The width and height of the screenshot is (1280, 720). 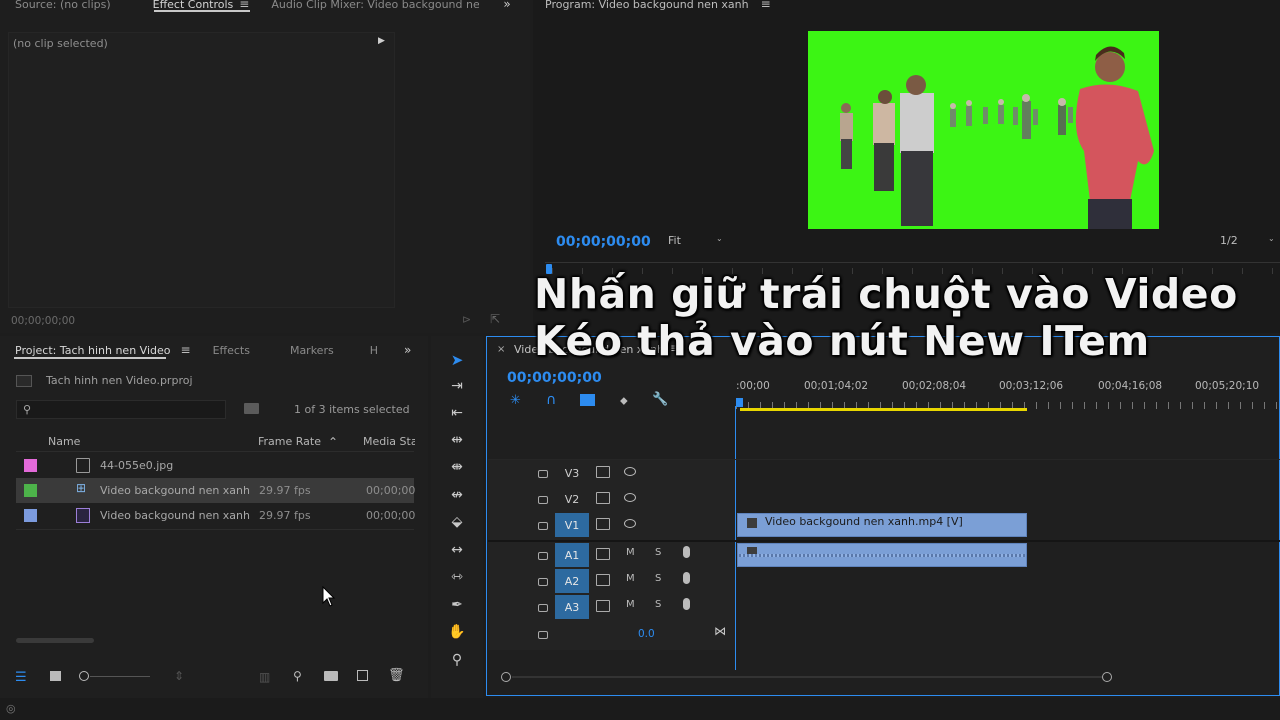 What do you see at coordinates (381, 41) in the screenshot?
I see `expand-arrow-icon: ▶` at bounding box center [381, 41].